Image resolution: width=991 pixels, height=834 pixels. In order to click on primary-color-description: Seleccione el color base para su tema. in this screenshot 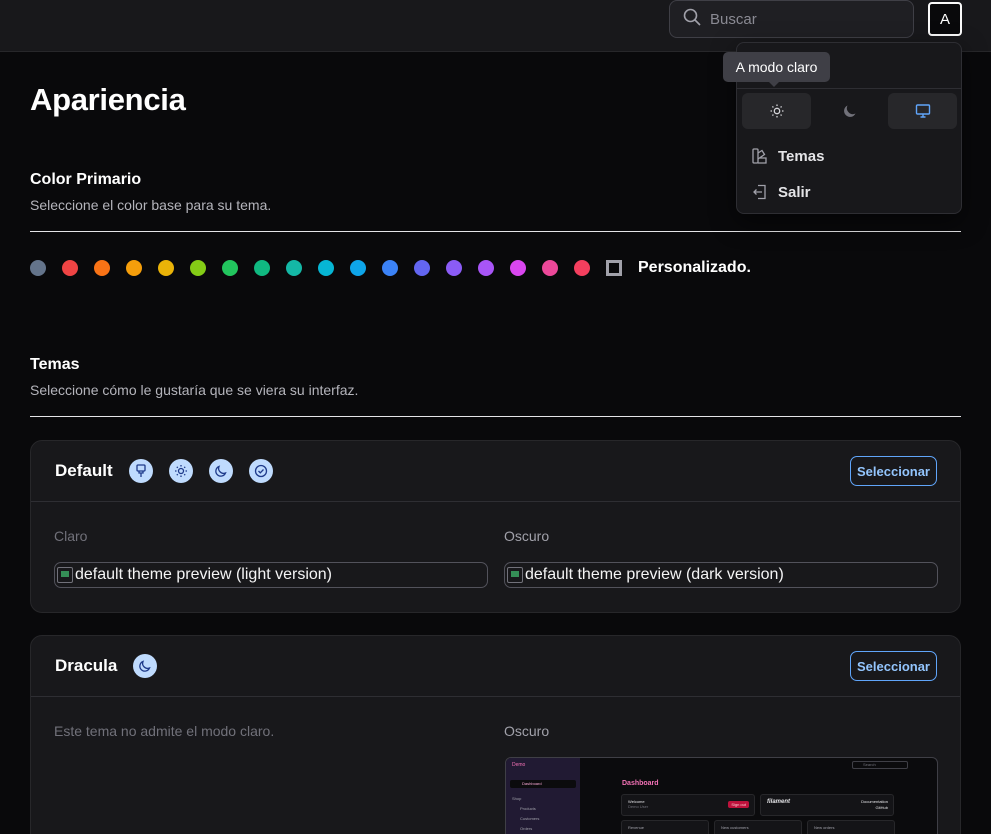, I will do `click(151, 205)`.